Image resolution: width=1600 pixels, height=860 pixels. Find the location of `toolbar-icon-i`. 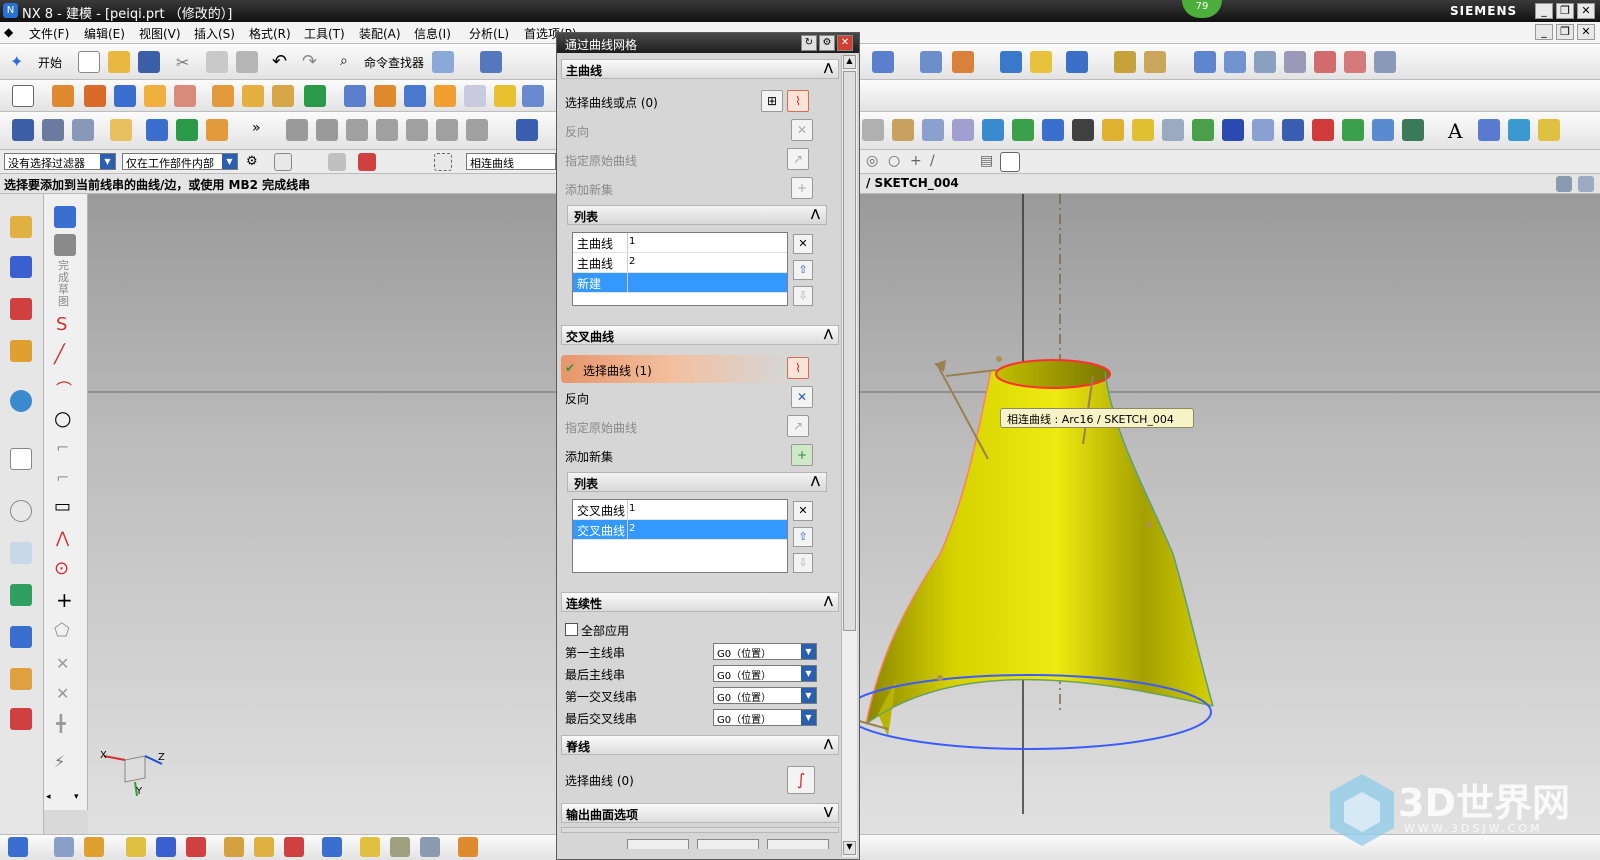

toolbar-icon-i is located at coordinates (1235, 62).